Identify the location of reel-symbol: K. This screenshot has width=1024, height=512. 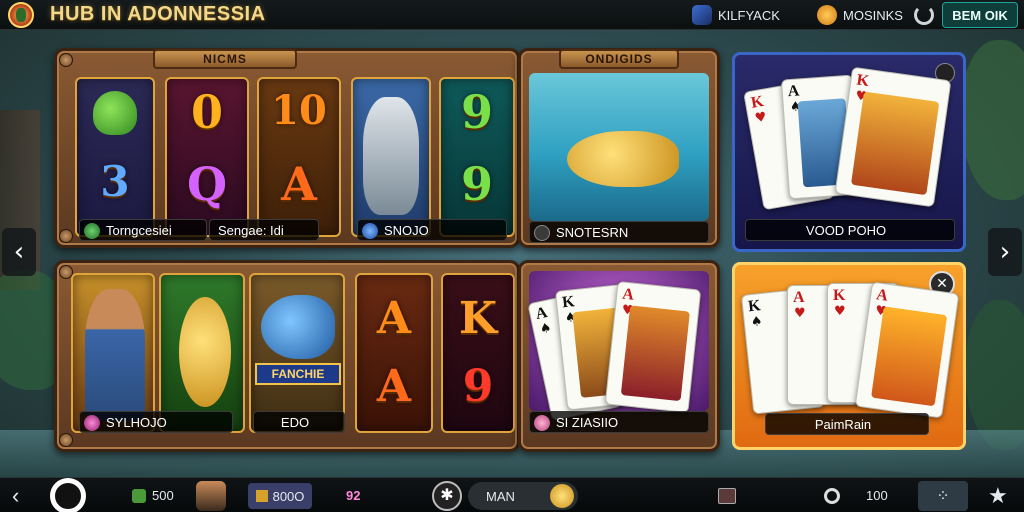
(478, 318).